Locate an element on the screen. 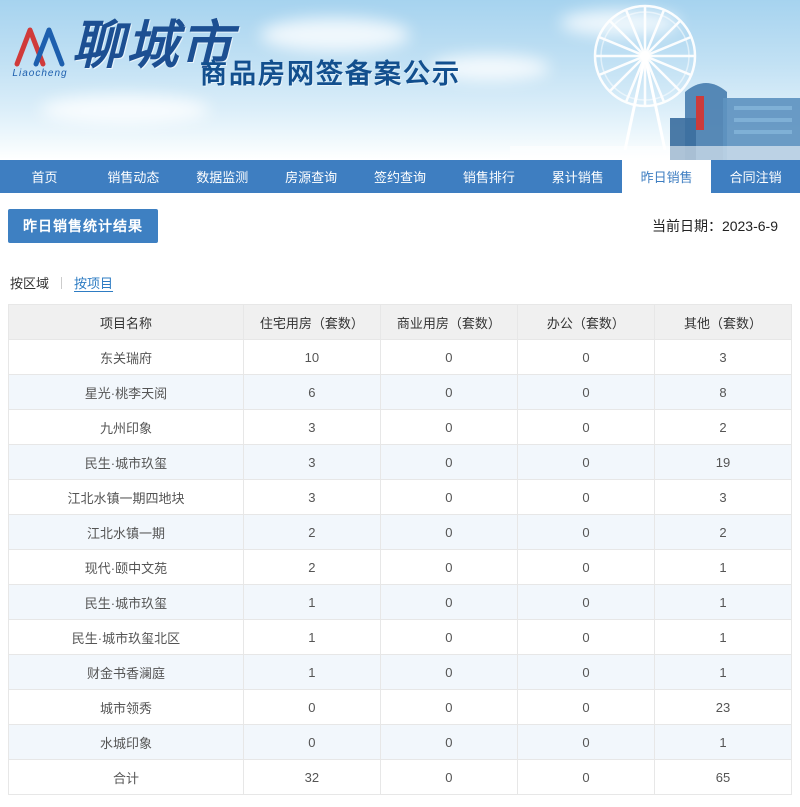 The height and width of the screenshot is (807, 800). table-row: 星光·桃李天阅 6 0 0 8 is located at coordinates (400, 392).